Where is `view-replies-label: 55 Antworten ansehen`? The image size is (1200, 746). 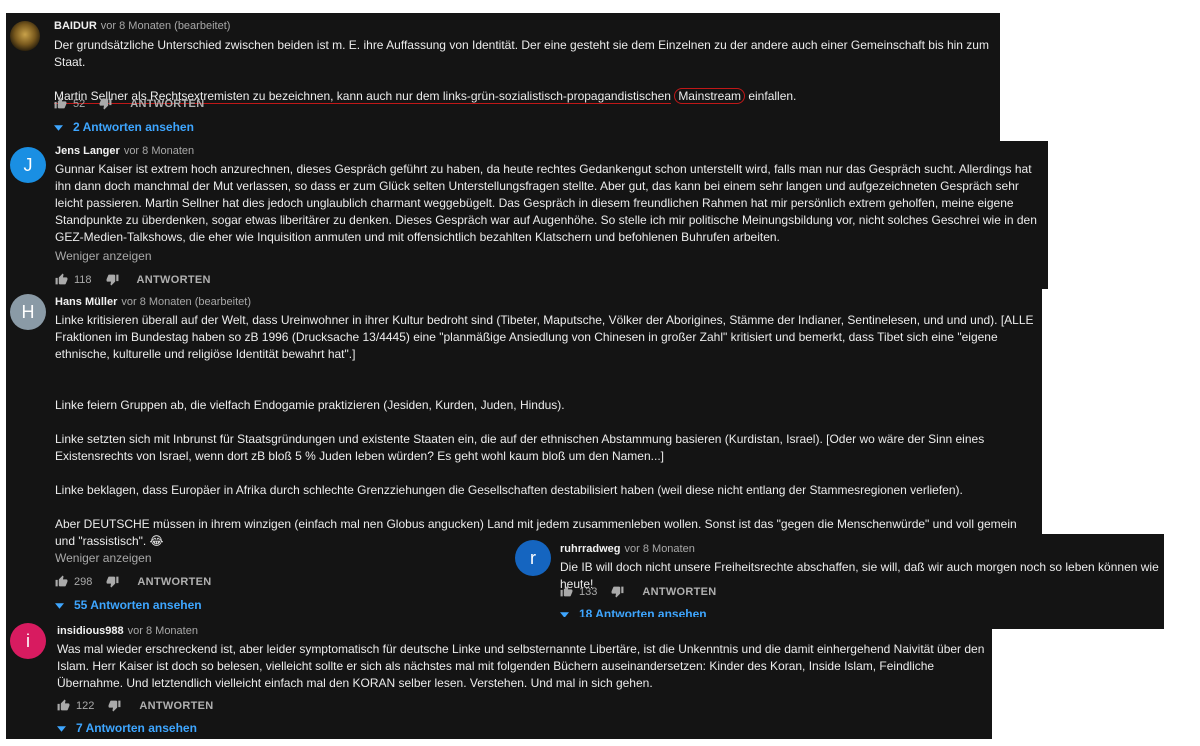
view-replies-label: 55 Antworten ansehen is located at coordinates (138, 605).